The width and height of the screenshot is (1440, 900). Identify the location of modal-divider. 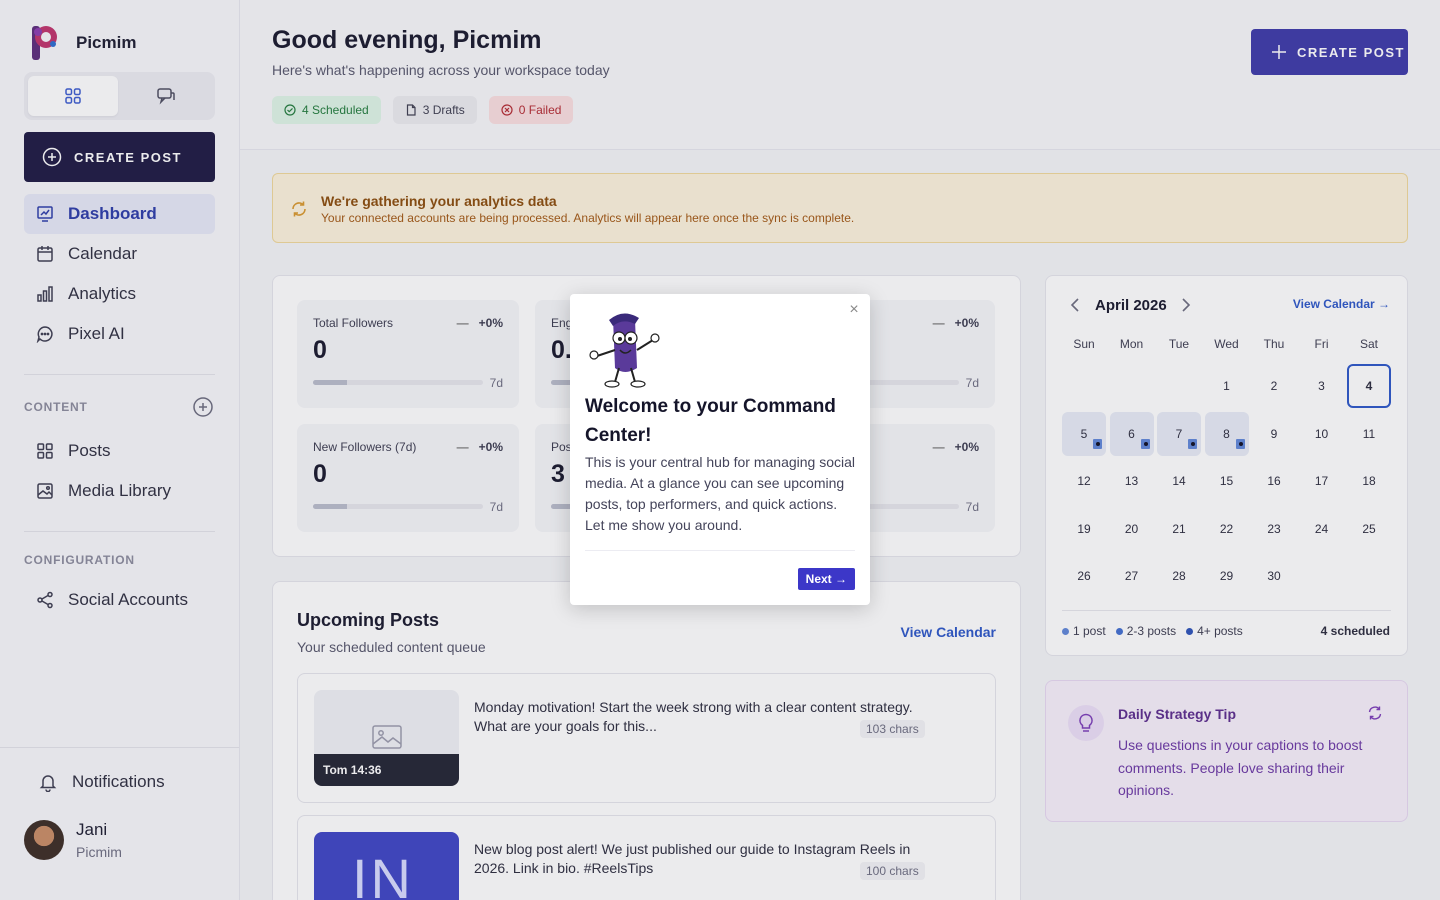
(720, 550).